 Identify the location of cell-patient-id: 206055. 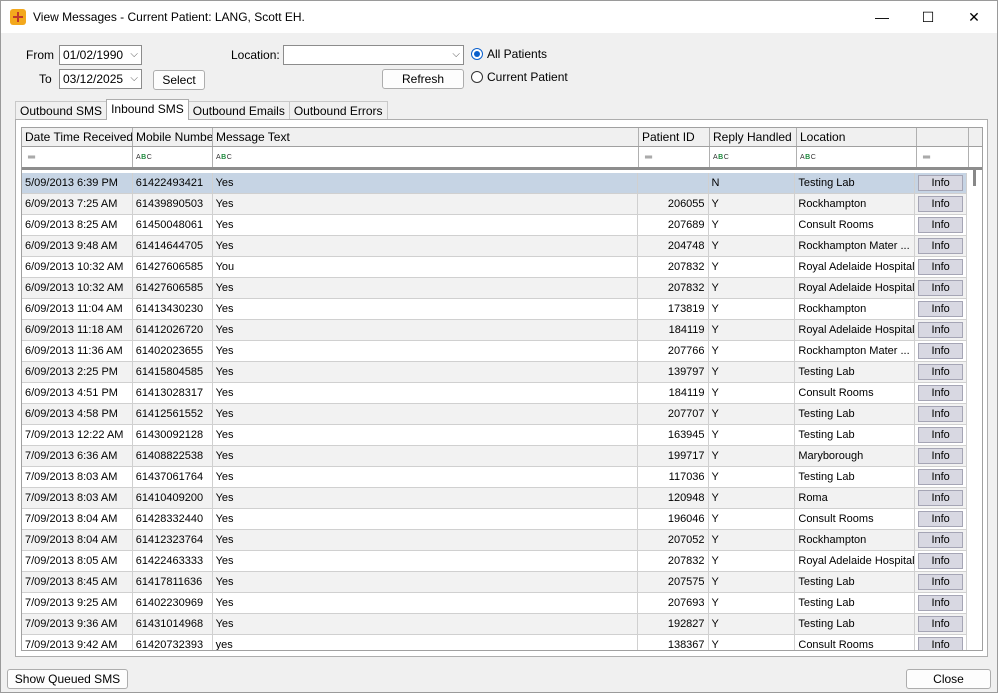
(673, 204).